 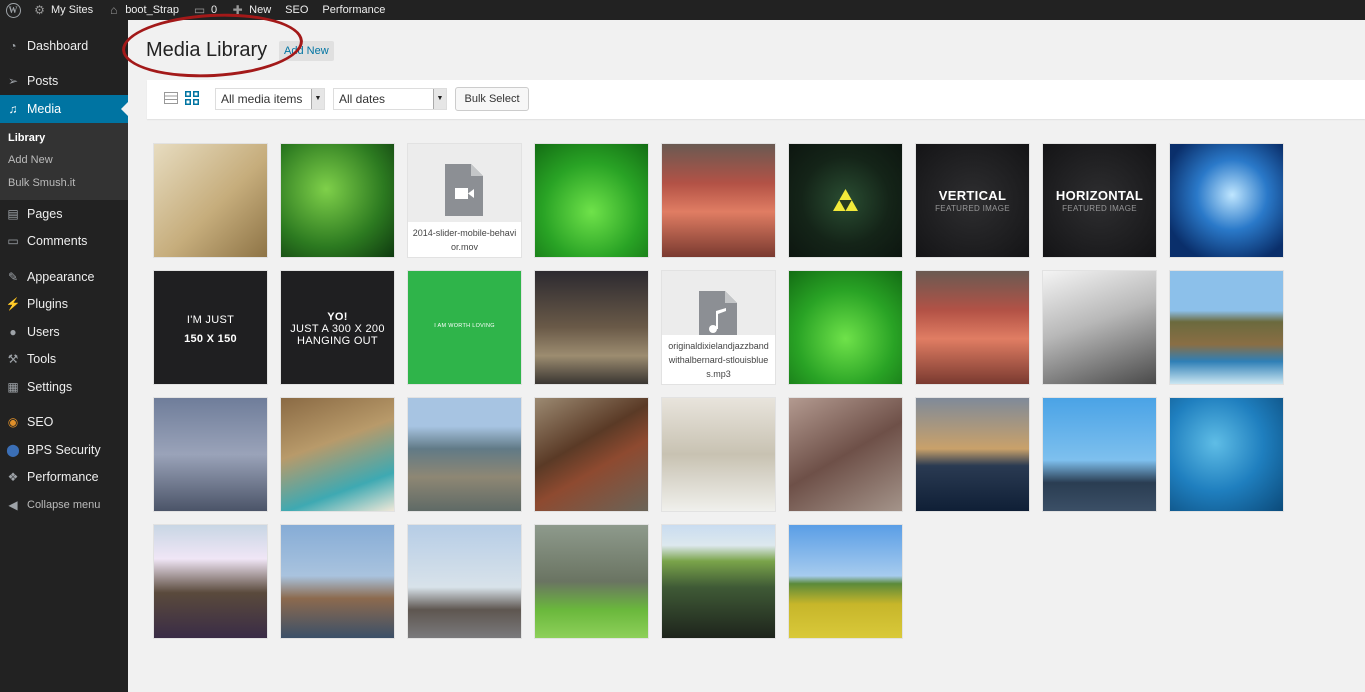 I want to click on thumbnail-text: VERTICAL, so click(x=972, y=195).